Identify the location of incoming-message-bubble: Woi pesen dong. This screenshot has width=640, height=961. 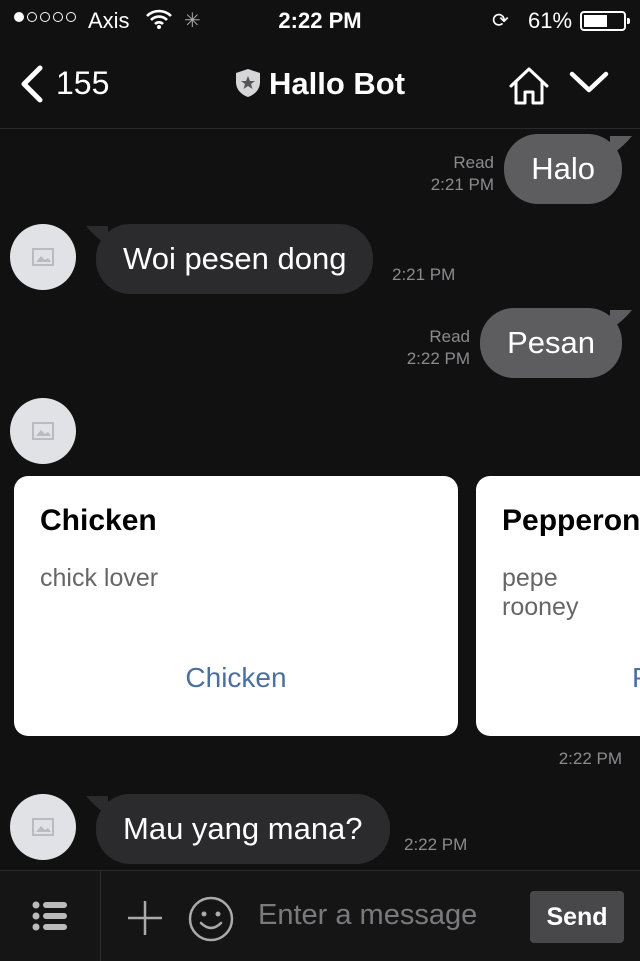
(235, 259).